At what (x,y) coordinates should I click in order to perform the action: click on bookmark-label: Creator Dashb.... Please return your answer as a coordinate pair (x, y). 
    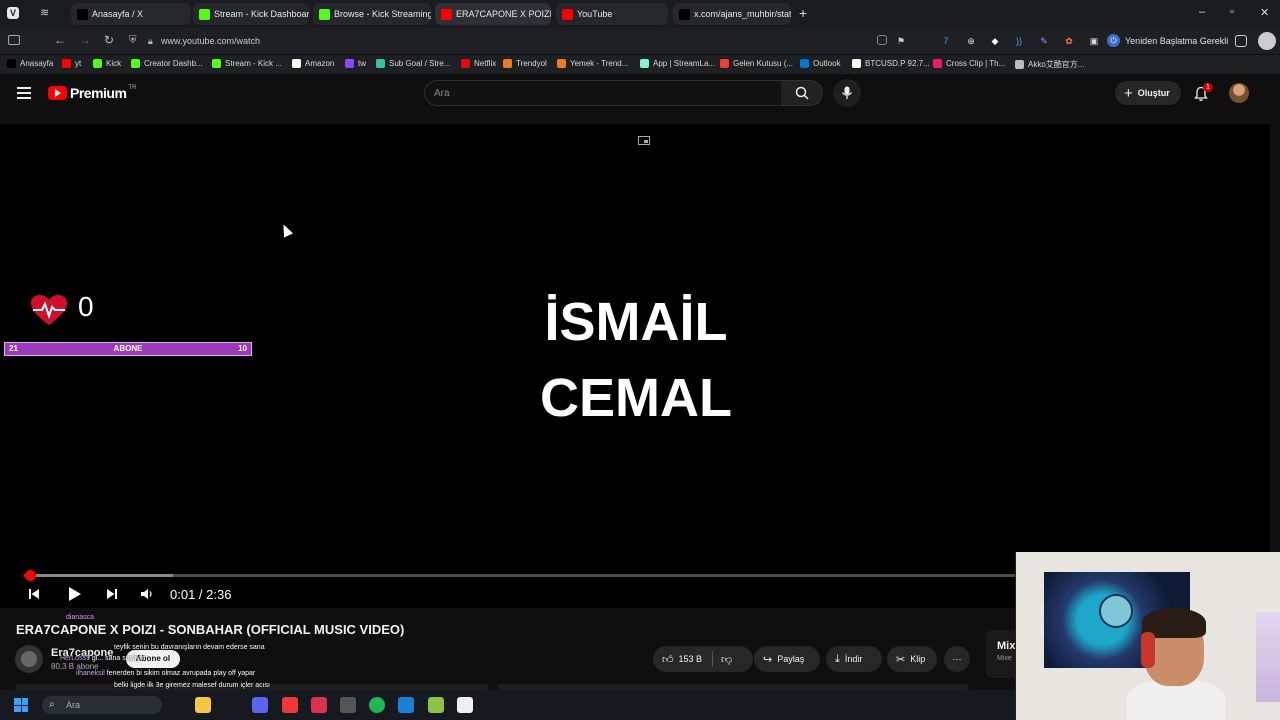
    Looking at the image, I should click on (173, 63).